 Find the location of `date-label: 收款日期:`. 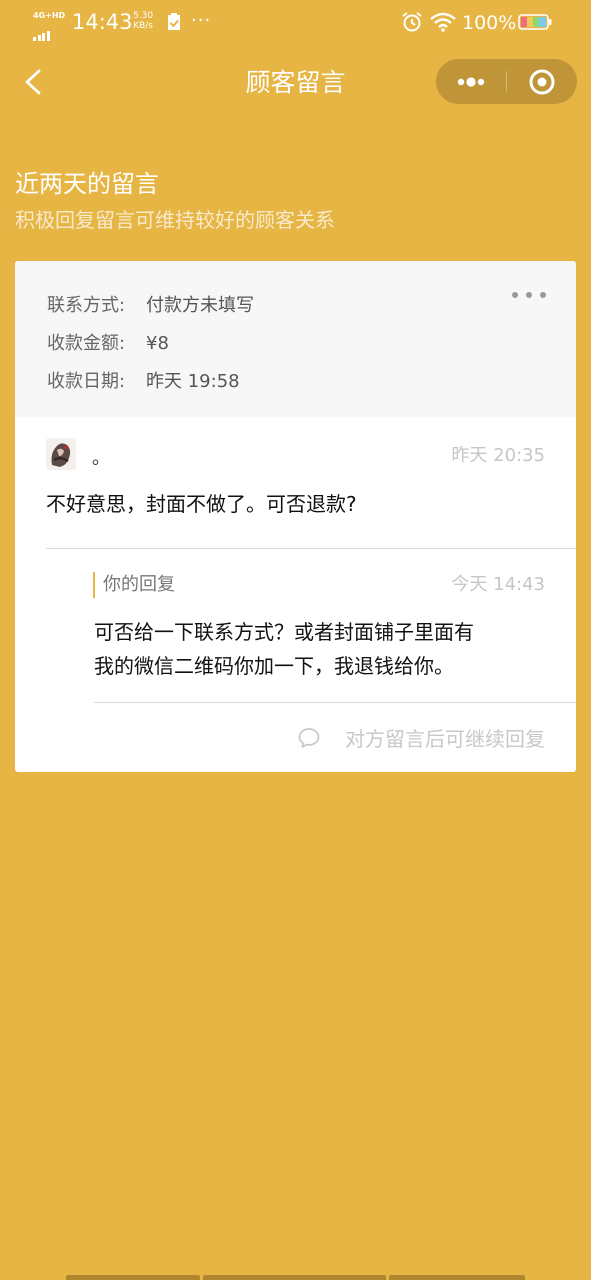

date-label: 收款日期: is located at coordinates (86, 381).